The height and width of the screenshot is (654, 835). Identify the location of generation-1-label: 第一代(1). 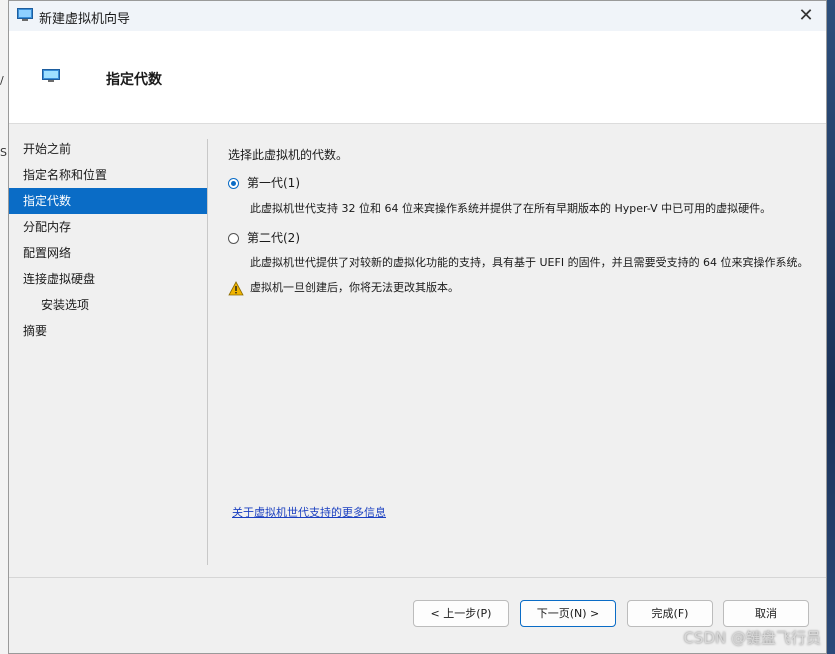
(273, 183).